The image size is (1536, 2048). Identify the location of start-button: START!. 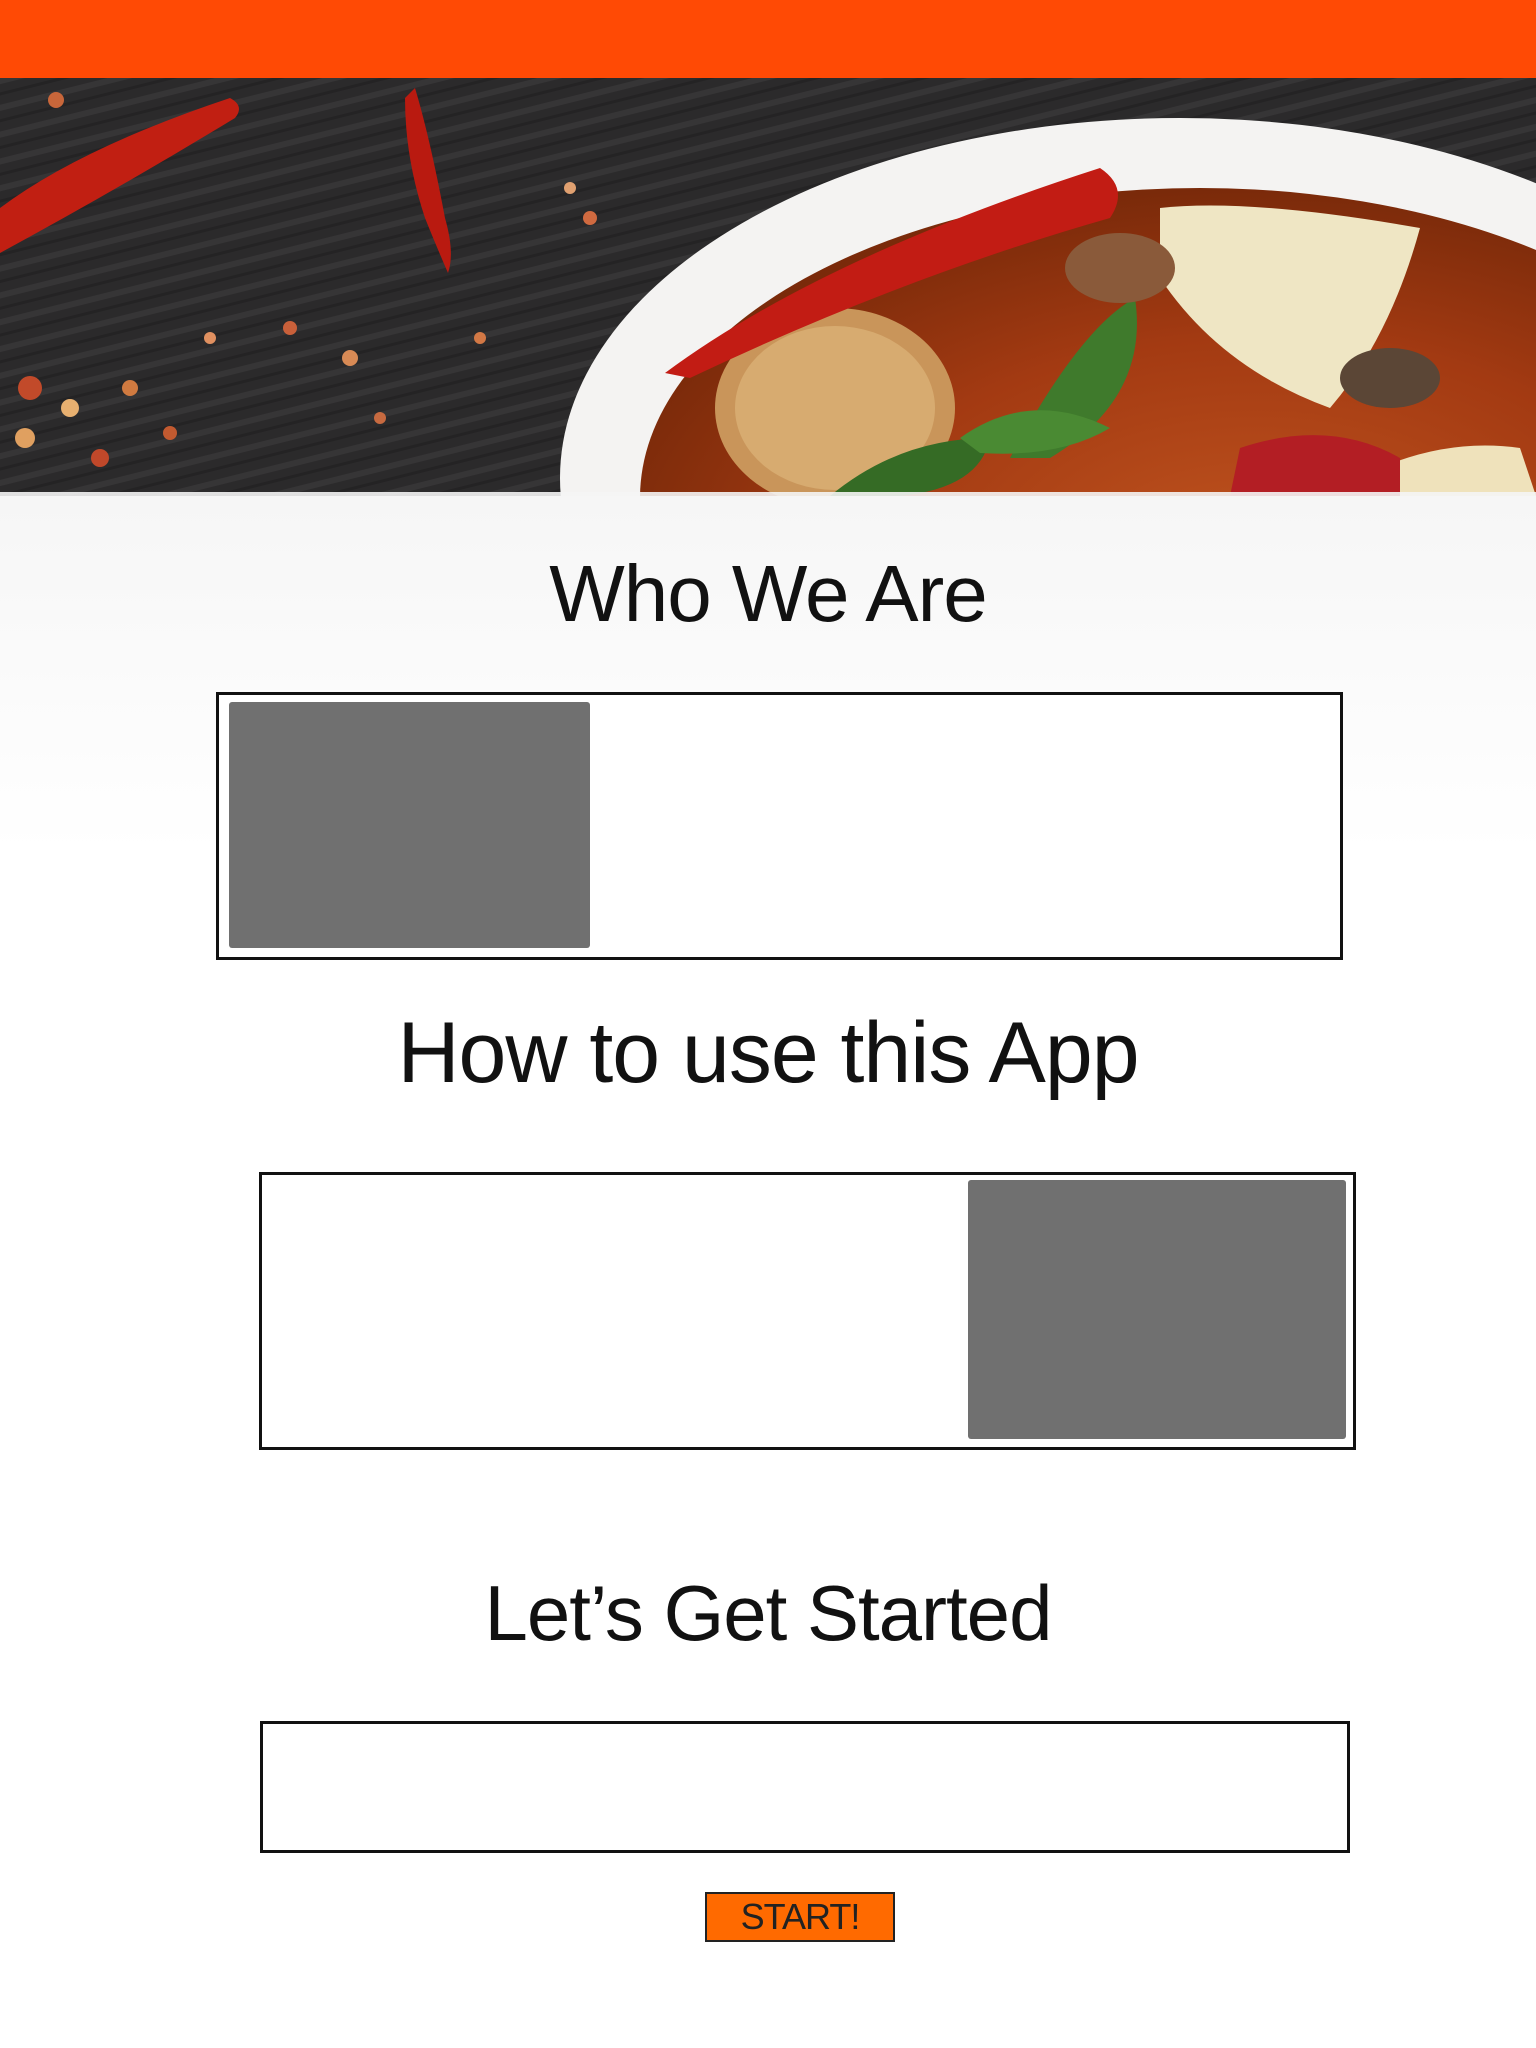
(800, 1917).